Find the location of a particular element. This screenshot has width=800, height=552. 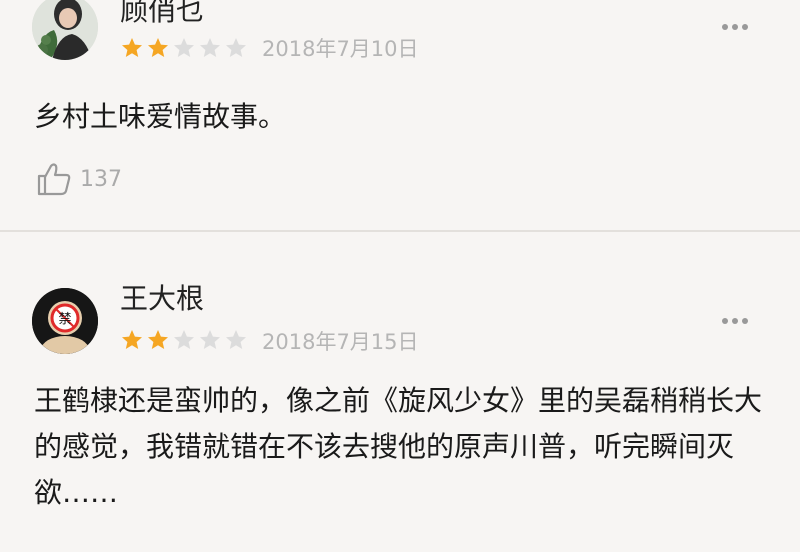

review-date: 2018年7月15日 is located at coordinates (340, 342).